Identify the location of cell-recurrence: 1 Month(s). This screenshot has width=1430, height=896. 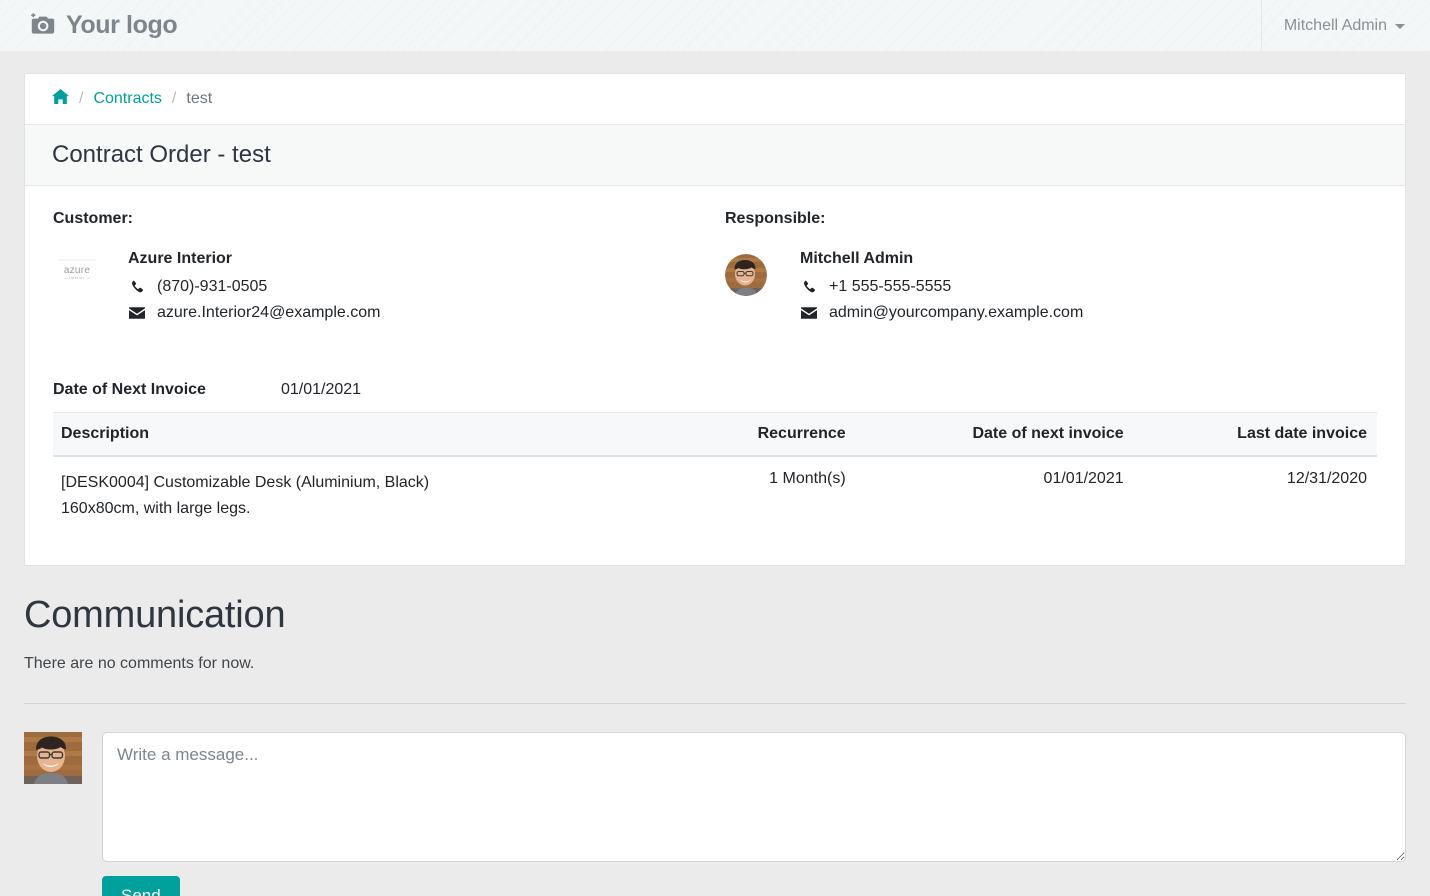
(807, 478).